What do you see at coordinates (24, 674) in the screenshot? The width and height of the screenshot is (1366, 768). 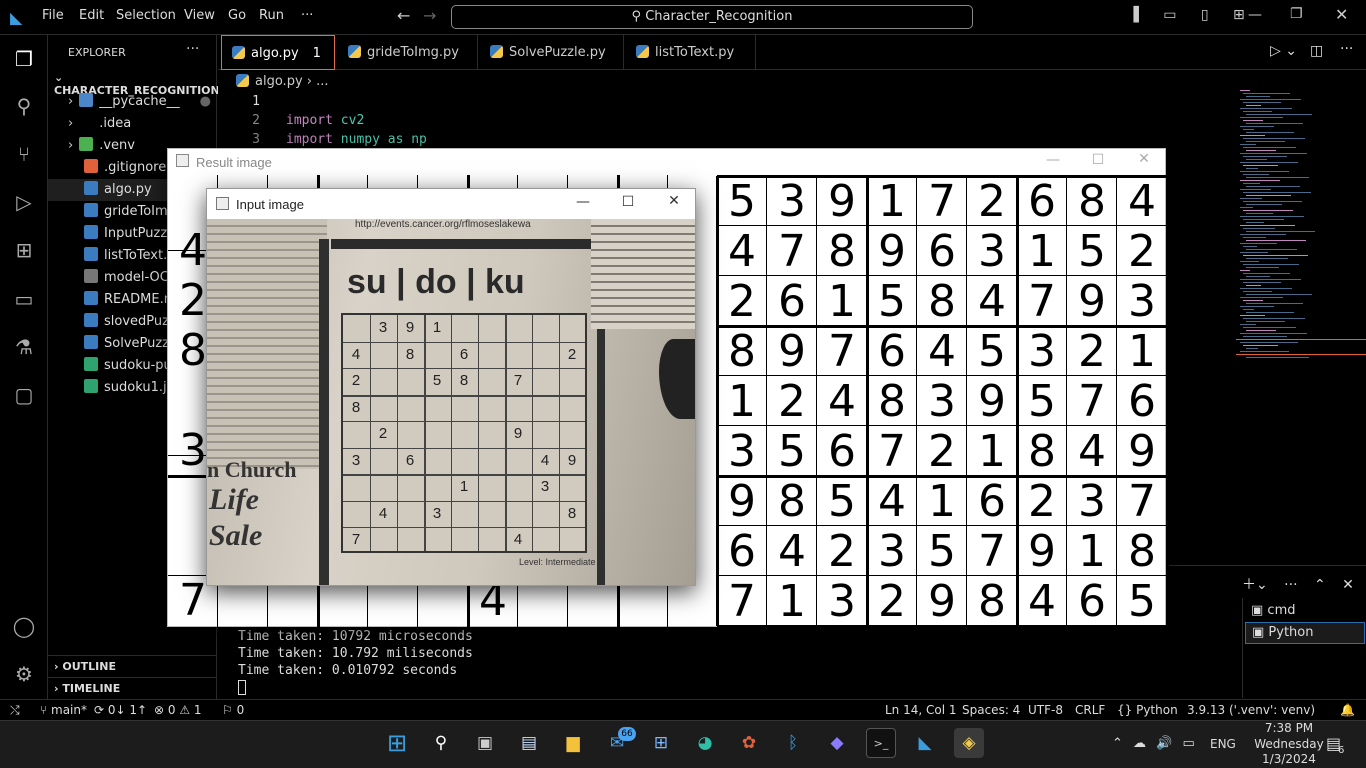 I see `settings-gear-icon: ⚙` at bounding box center [24, 674].